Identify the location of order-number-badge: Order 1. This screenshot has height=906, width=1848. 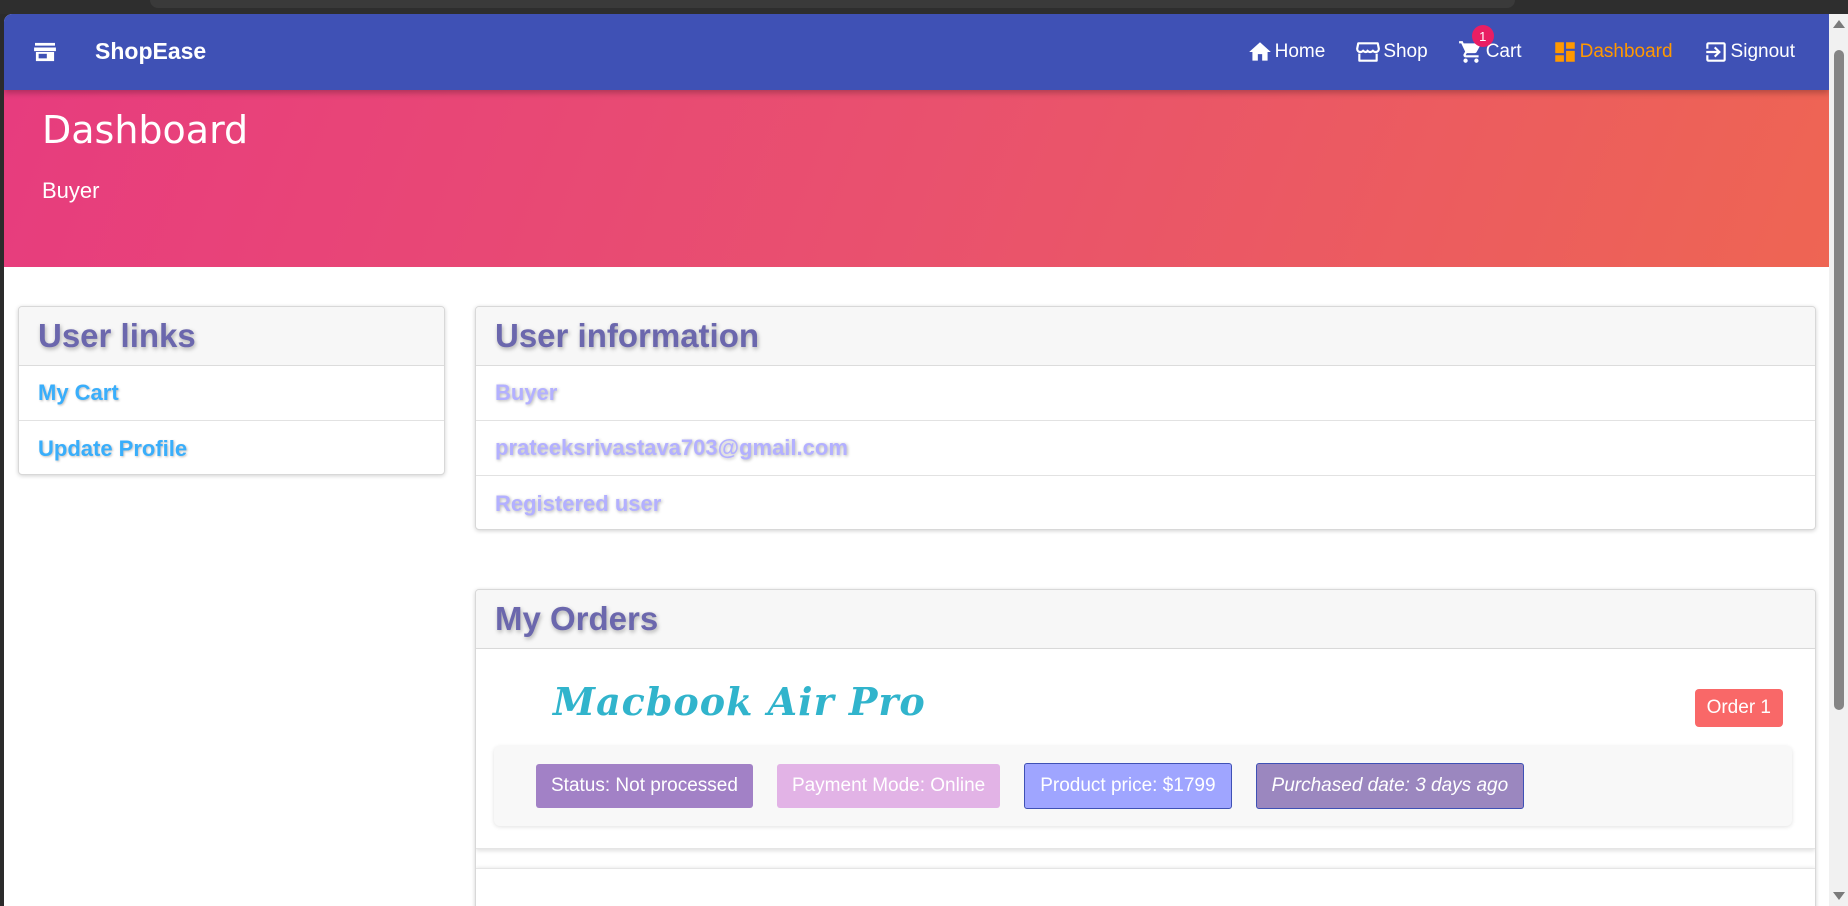
(1738, 708).